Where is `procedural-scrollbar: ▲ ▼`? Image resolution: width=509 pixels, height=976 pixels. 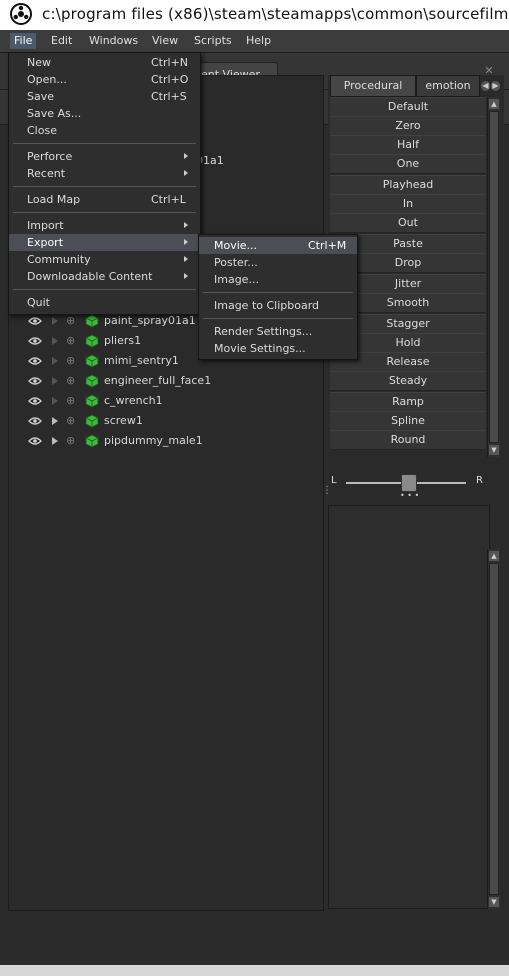
procedural-scrollbar: ▲ ▼ is located at coordinates (493, 277).